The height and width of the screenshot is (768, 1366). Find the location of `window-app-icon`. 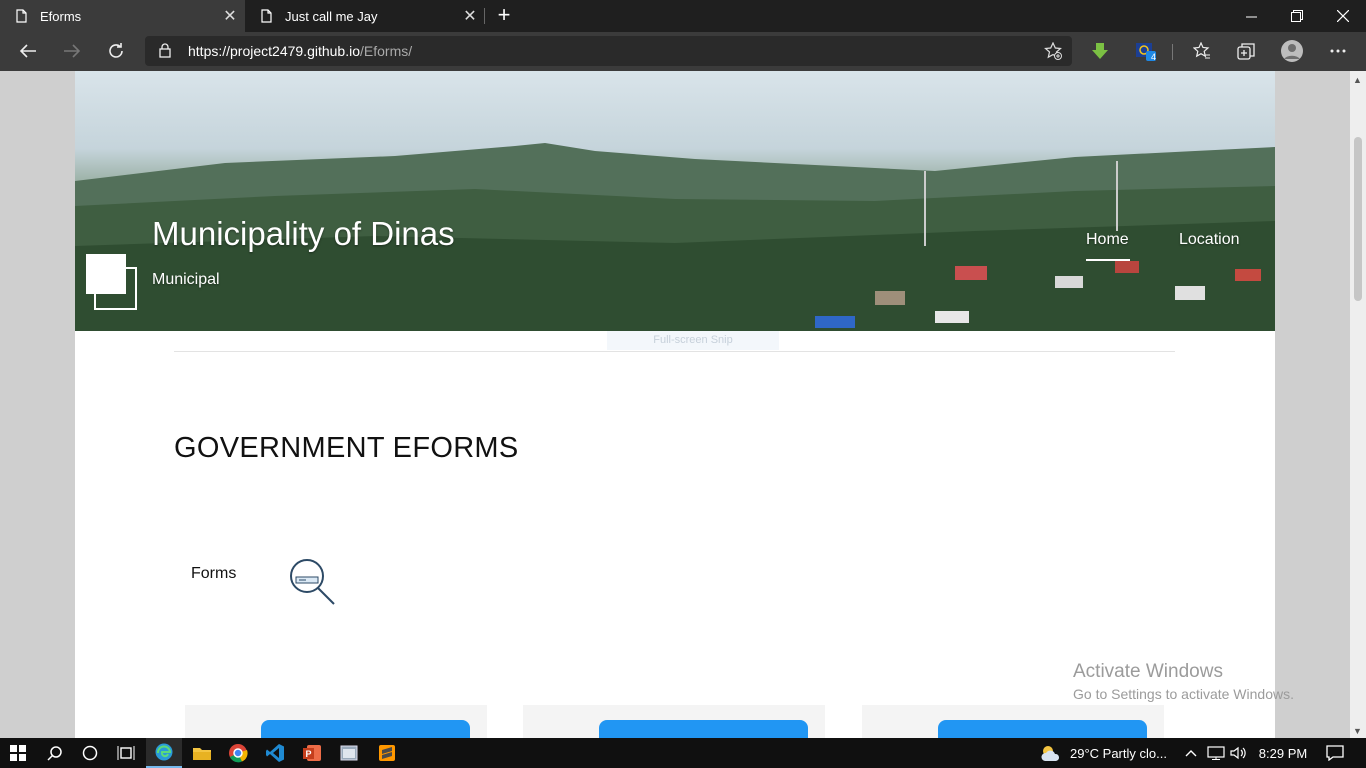

window-app-icon is located at coordinates (349, 753).